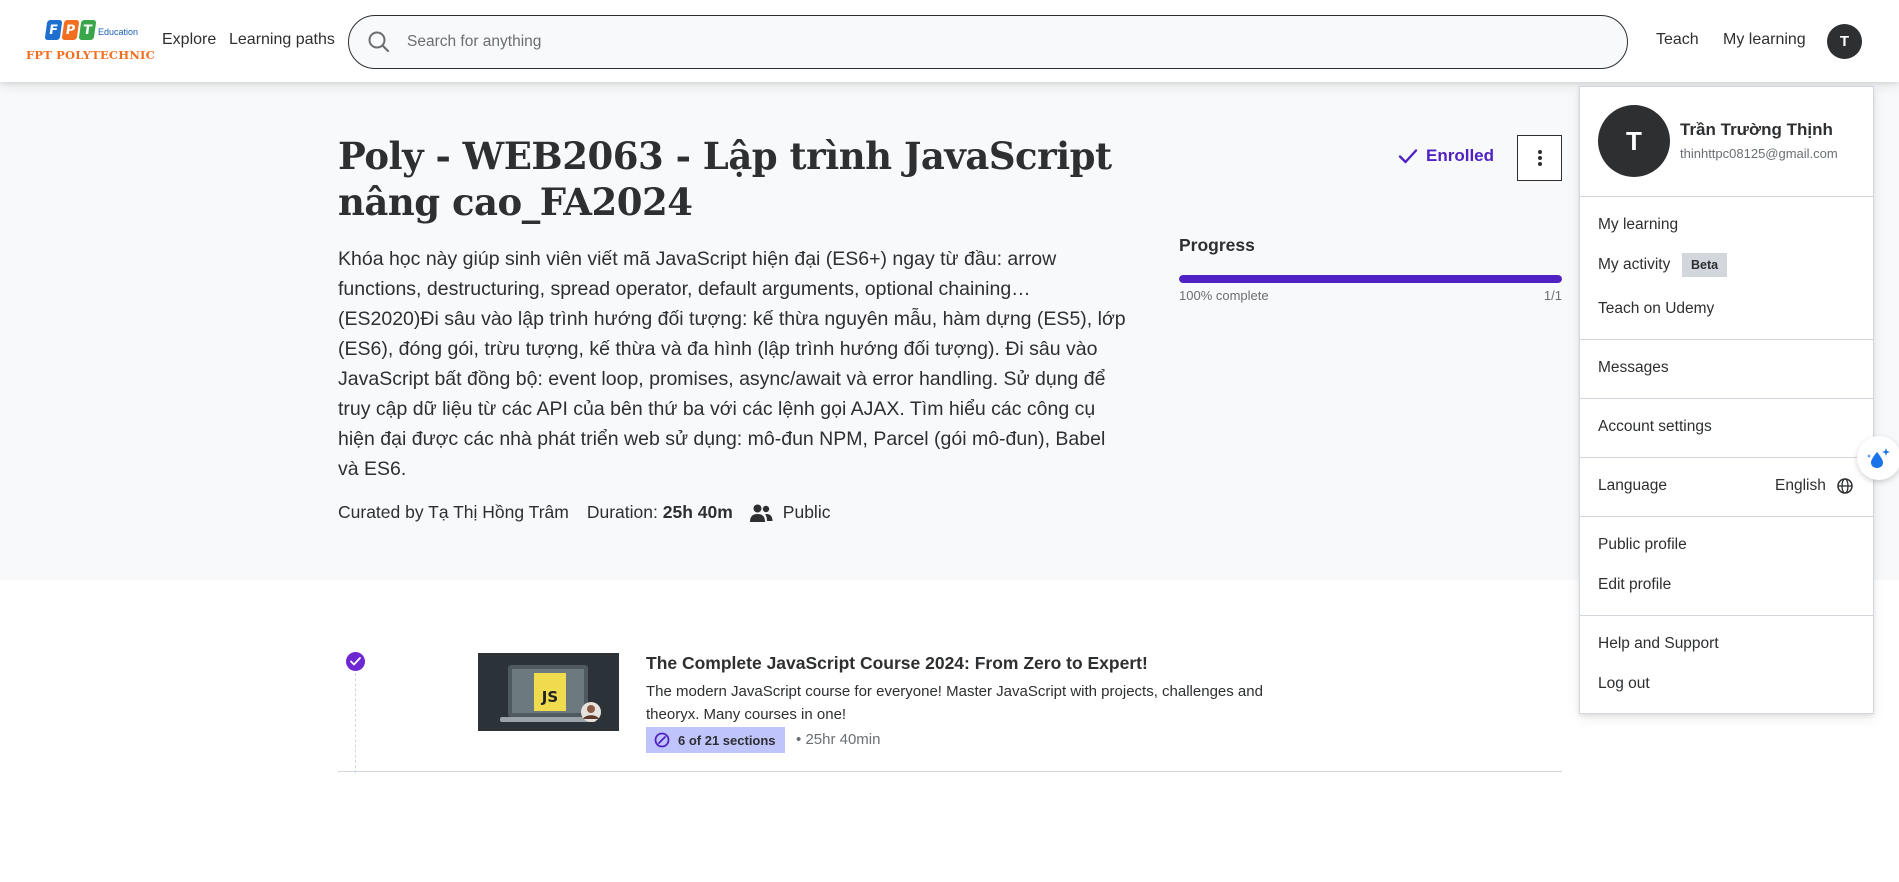 This screenshot has height=882, width=1899. What do you see at coordinates (379, 42) in the screenshot?
I see `search-icon` at bounding box center [379, 42].